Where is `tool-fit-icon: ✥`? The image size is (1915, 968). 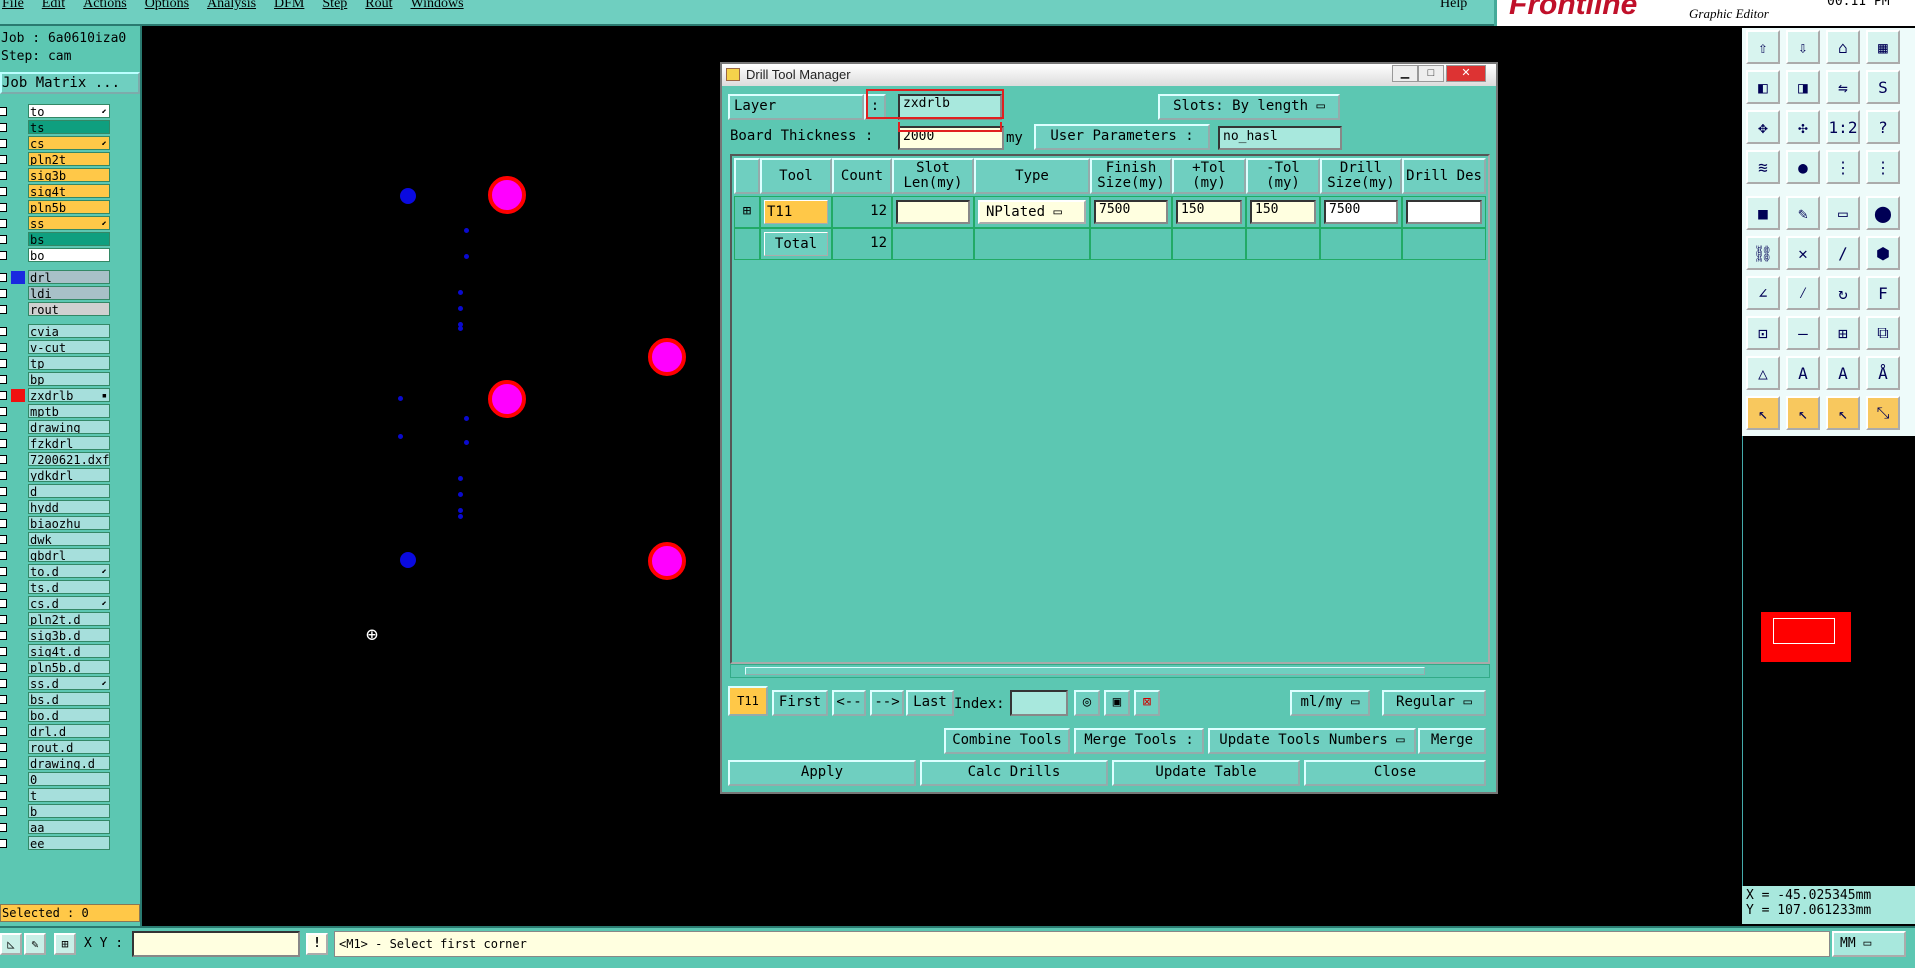 tool-fit-icon: ✥ is located at coordinates (1763, 127).